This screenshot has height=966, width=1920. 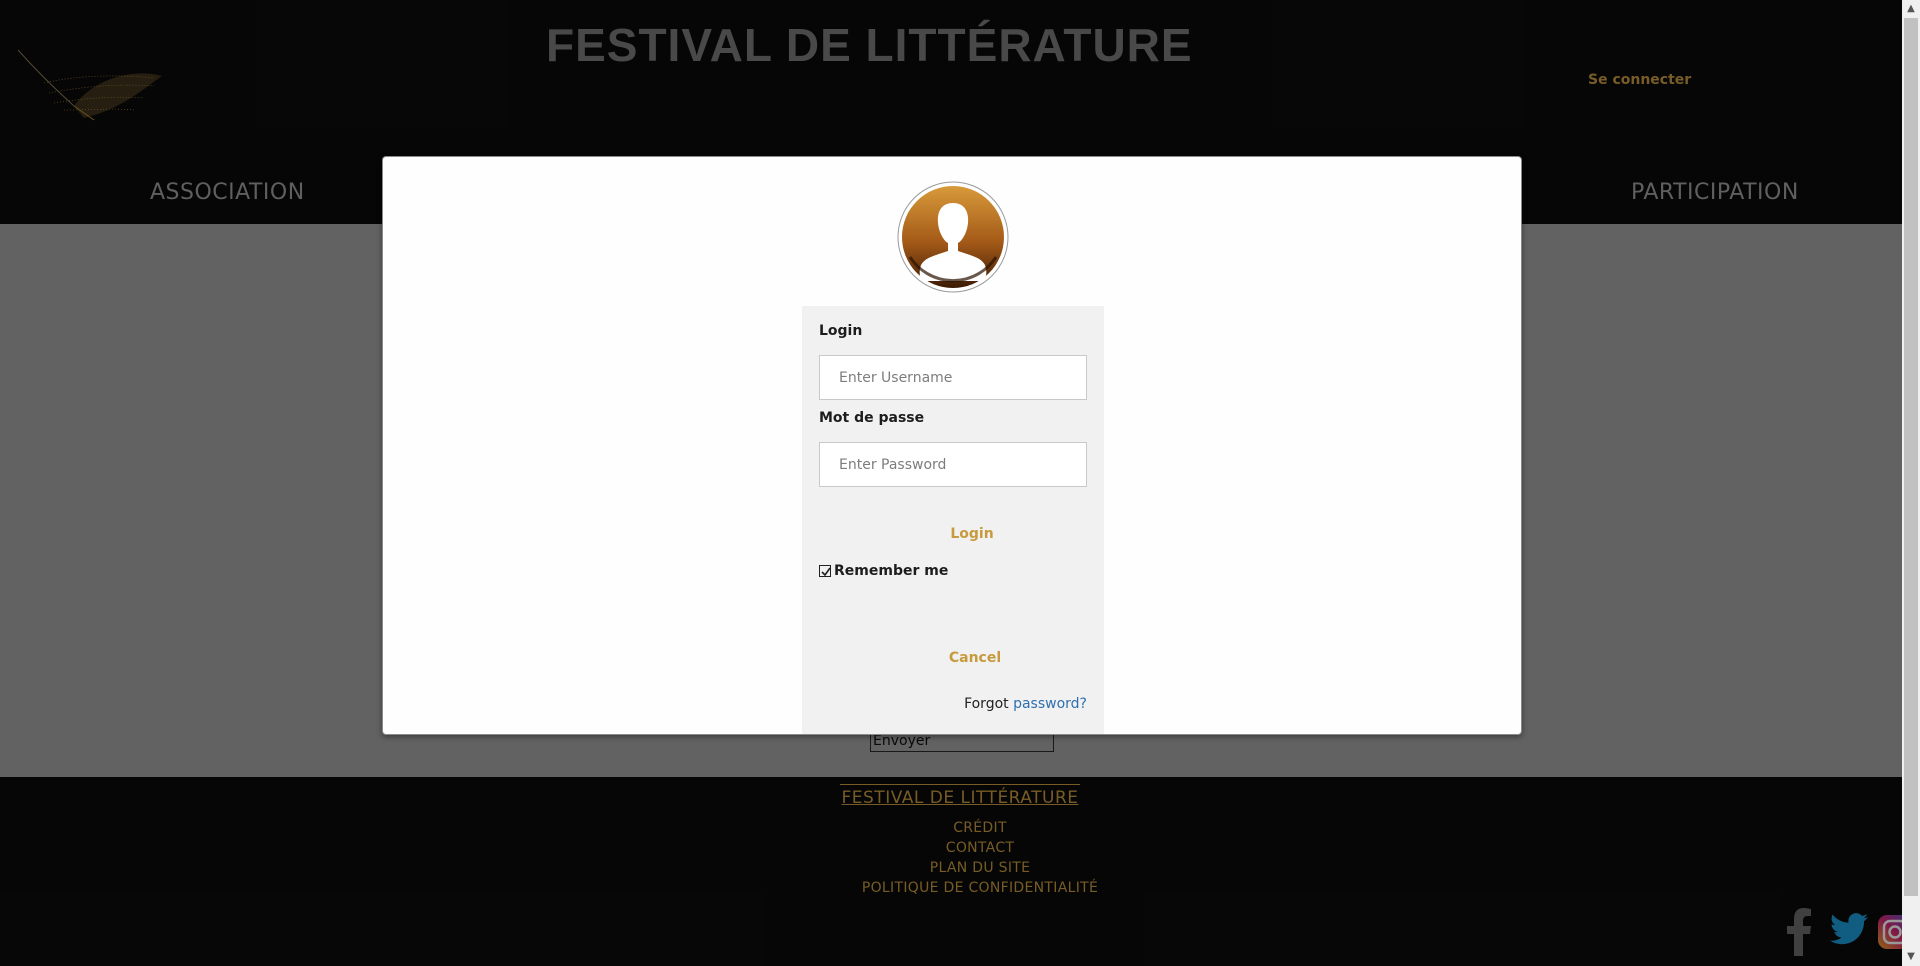 I want to click on username-input, so click(x=953, y=377).